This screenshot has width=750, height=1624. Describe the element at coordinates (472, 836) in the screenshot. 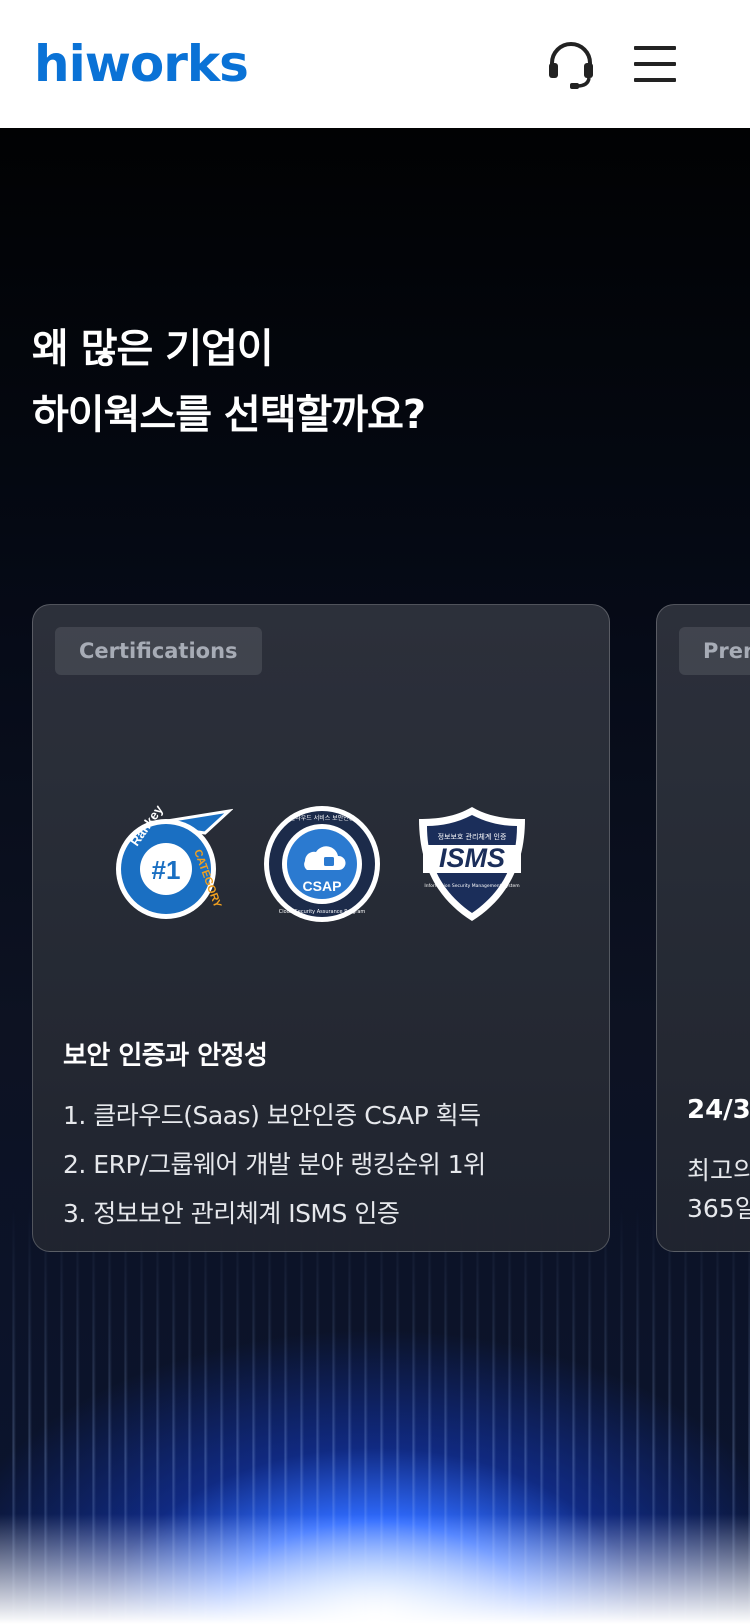

I see `isms-badge-top-label: 정보보호 관리체계 인증` at that location.